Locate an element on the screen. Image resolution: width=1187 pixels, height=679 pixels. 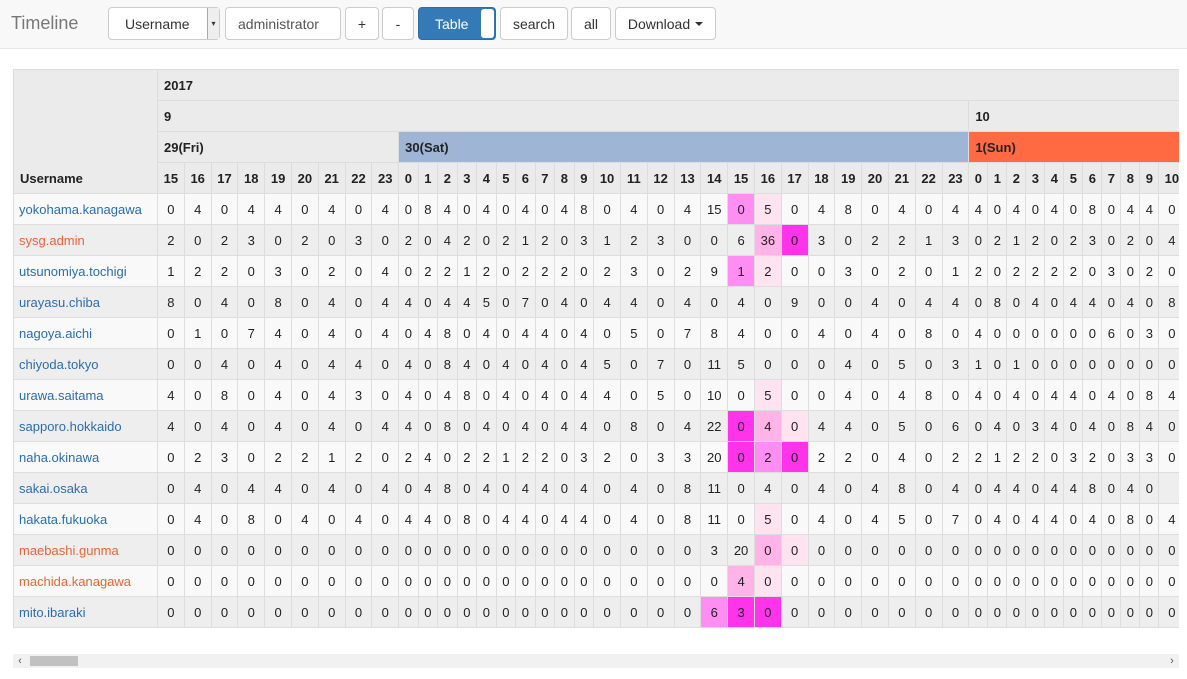
search-button: search is located at coordinates (534, 23).